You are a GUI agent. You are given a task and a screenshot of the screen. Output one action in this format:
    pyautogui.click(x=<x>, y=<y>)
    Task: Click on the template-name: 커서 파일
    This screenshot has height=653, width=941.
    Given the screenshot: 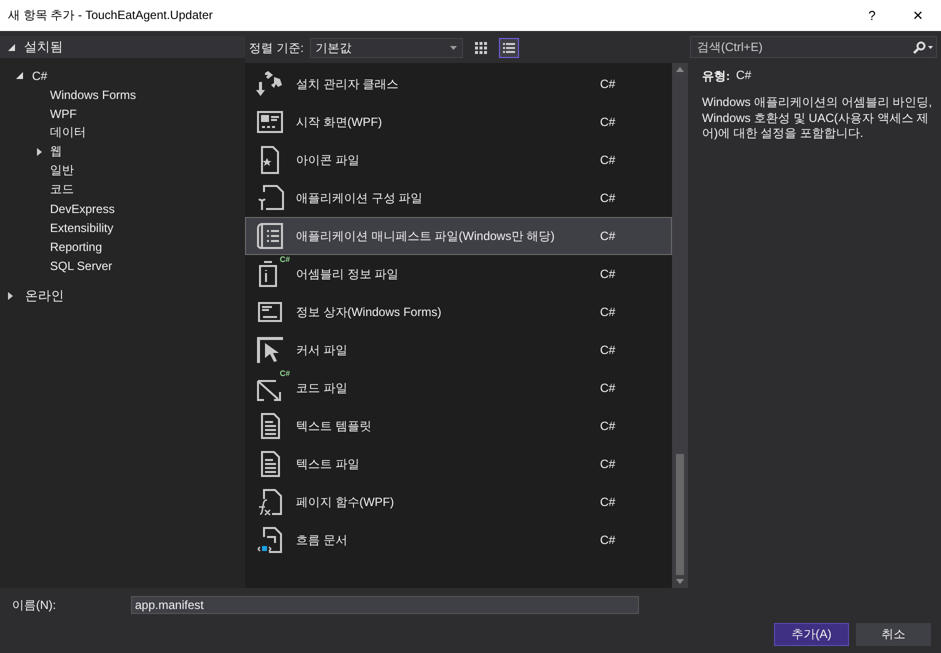 What is the action you would take?
    pyautogui.click(x=322, y=350)
    